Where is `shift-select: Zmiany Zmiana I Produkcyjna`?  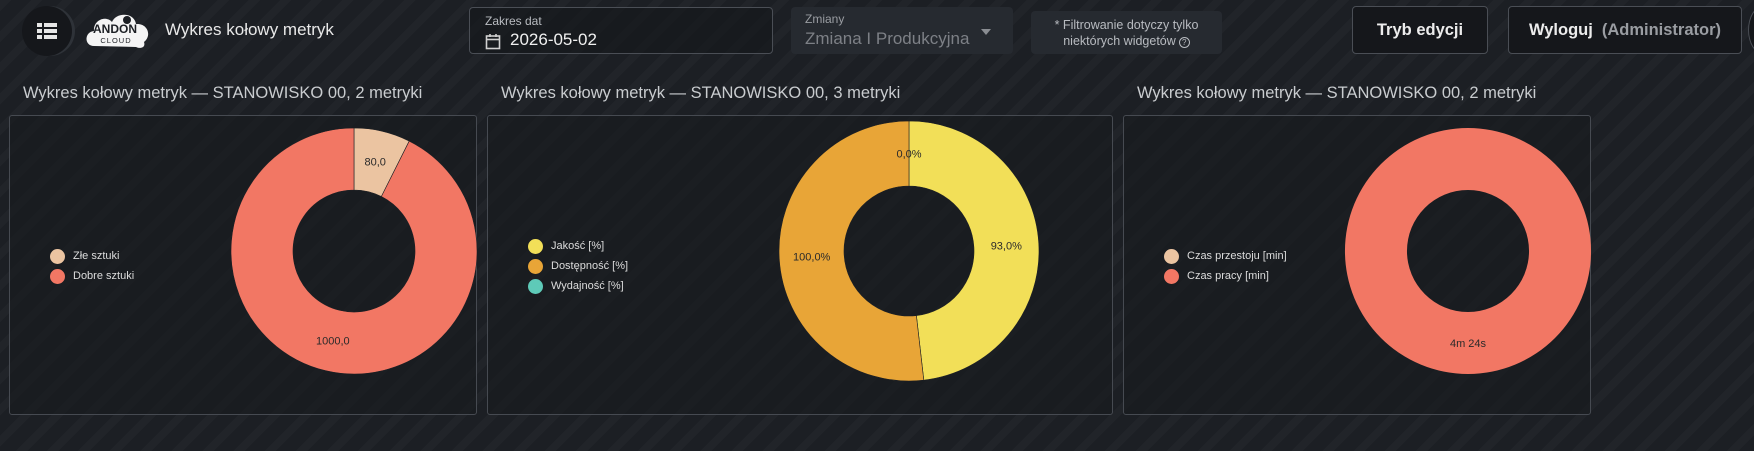 shift-select: Zmiany Zmiana I Produkcyjna is located at coordinates (902, 30).